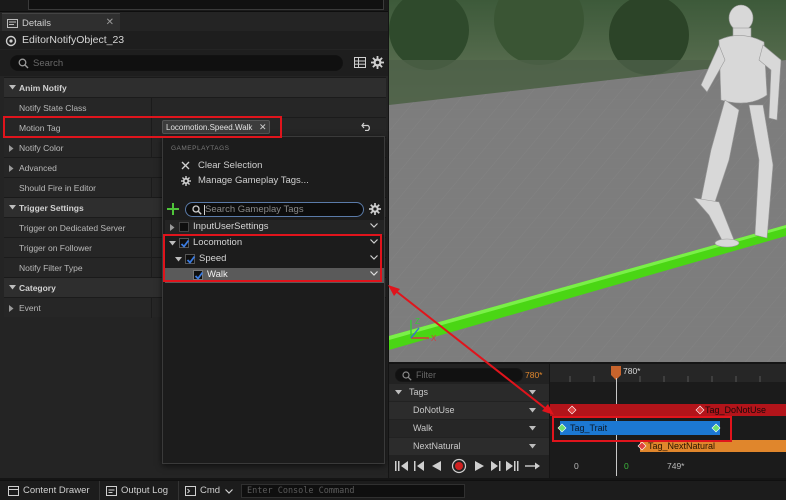 The height and width of the screenshot is (500, 786). What do you see at coordinates (195, 107) in the screenshot?
I see `property-notify-state-class: Notify State Class` at bounding box center [195, 107].